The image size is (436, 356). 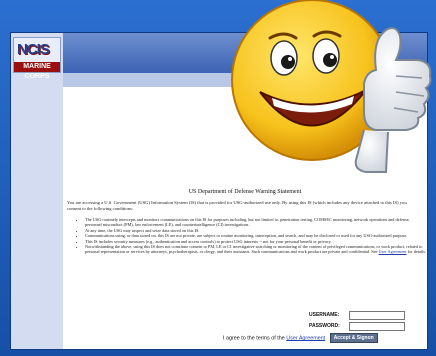 What do you see at coordinates (417, 252) in the screenshot?
I see `warning-bullet-suffix: for details.` at bounding box center [417, 252].